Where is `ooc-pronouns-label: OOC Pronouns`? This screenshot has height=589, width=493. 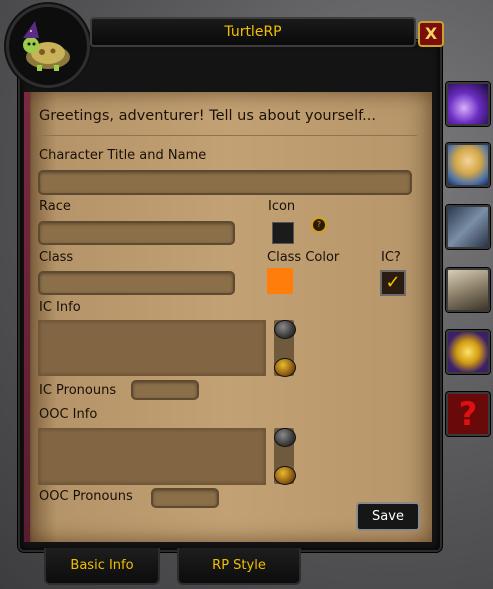 ooc-pronouns-label: OOC Pronouns is located at coordinates (86, 496).